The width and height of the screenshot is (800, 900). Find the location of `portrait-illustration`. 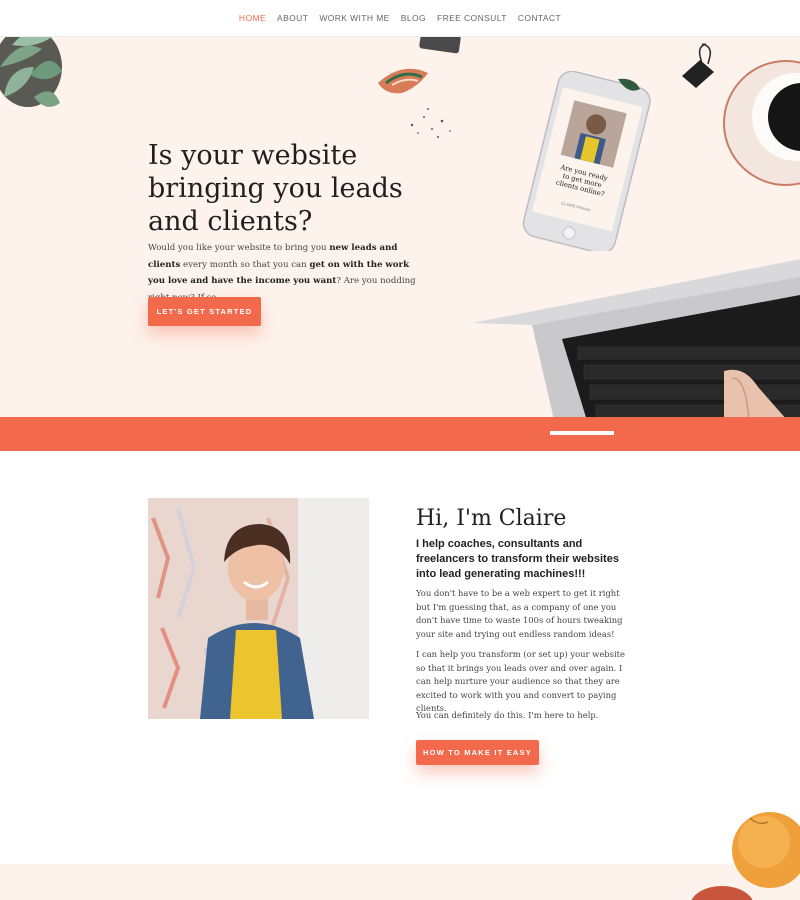

portrait-illustration is located at coordinates (258, 608).